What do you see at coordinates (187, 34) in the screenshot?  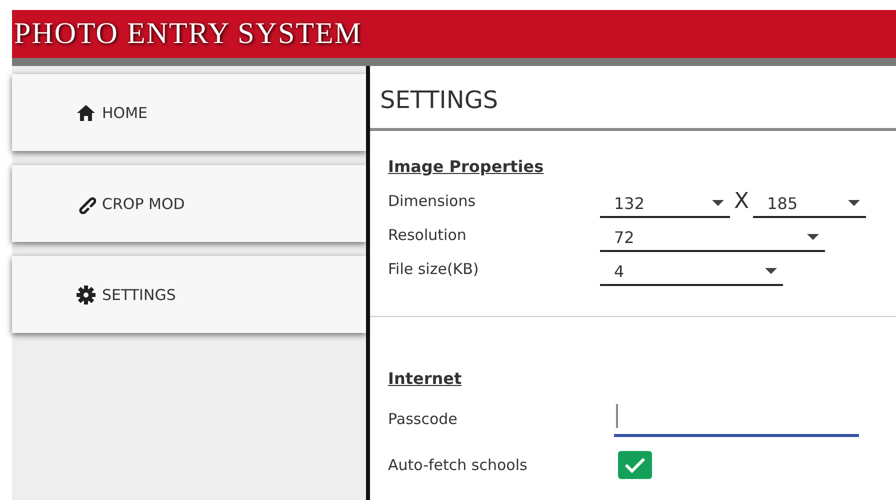 I see `app-title: PHOTO ENTRY SYSTEM` at bounding box center [187, 34].